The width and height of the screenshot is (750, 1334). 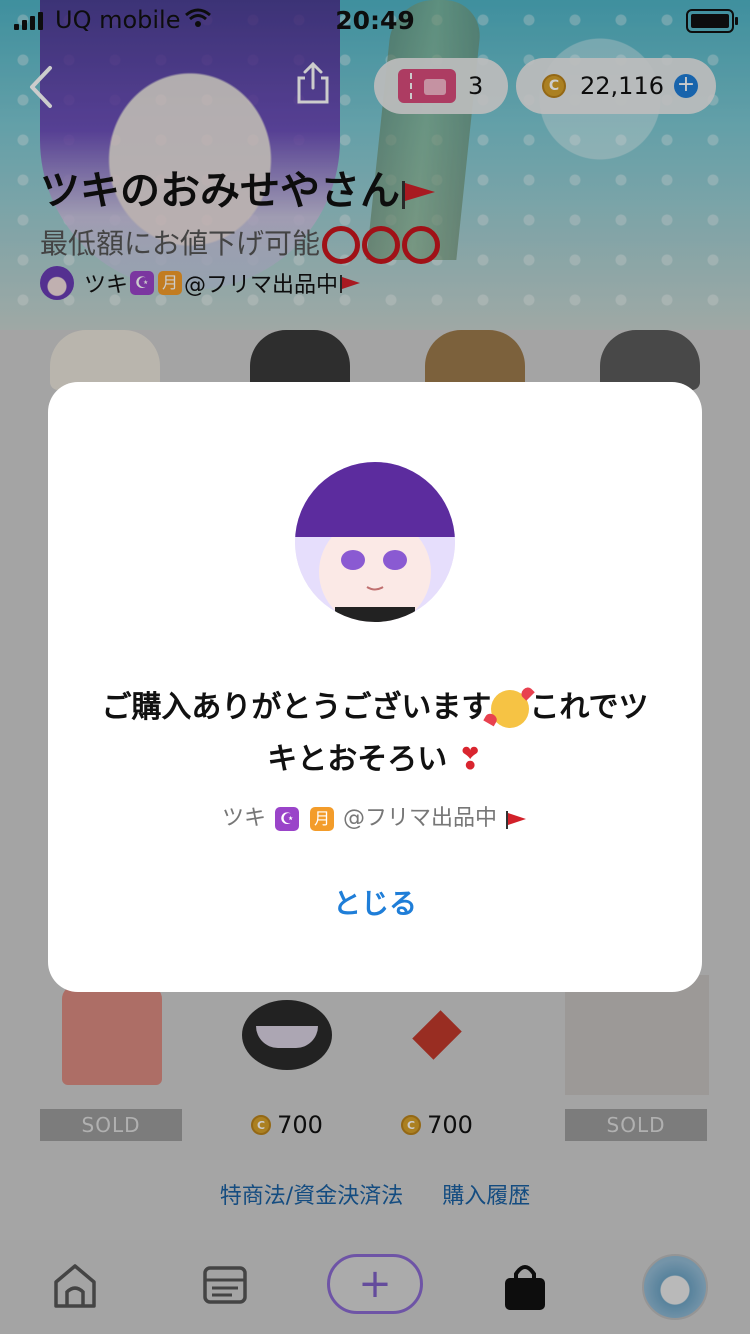 I want to click on seller-name-suffix: @フリマ出品中, so click(x=420, y=818).